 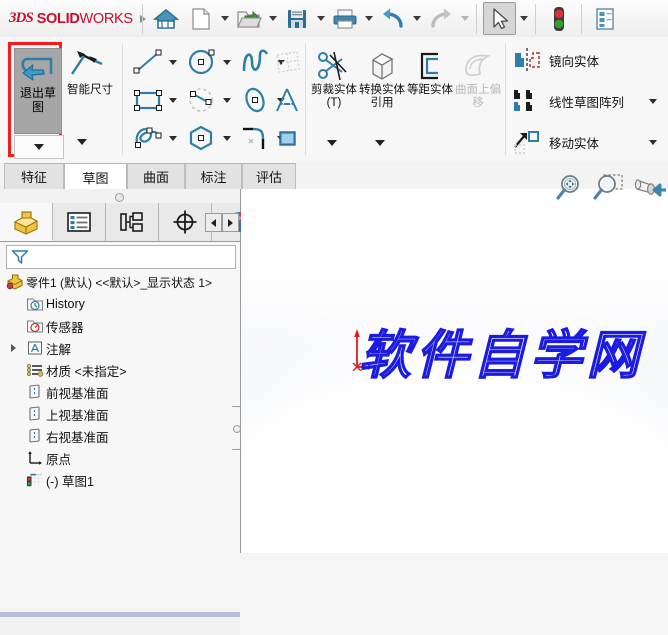 I want to click on tree-item-origin: 原点, so click(x=120, y=458).